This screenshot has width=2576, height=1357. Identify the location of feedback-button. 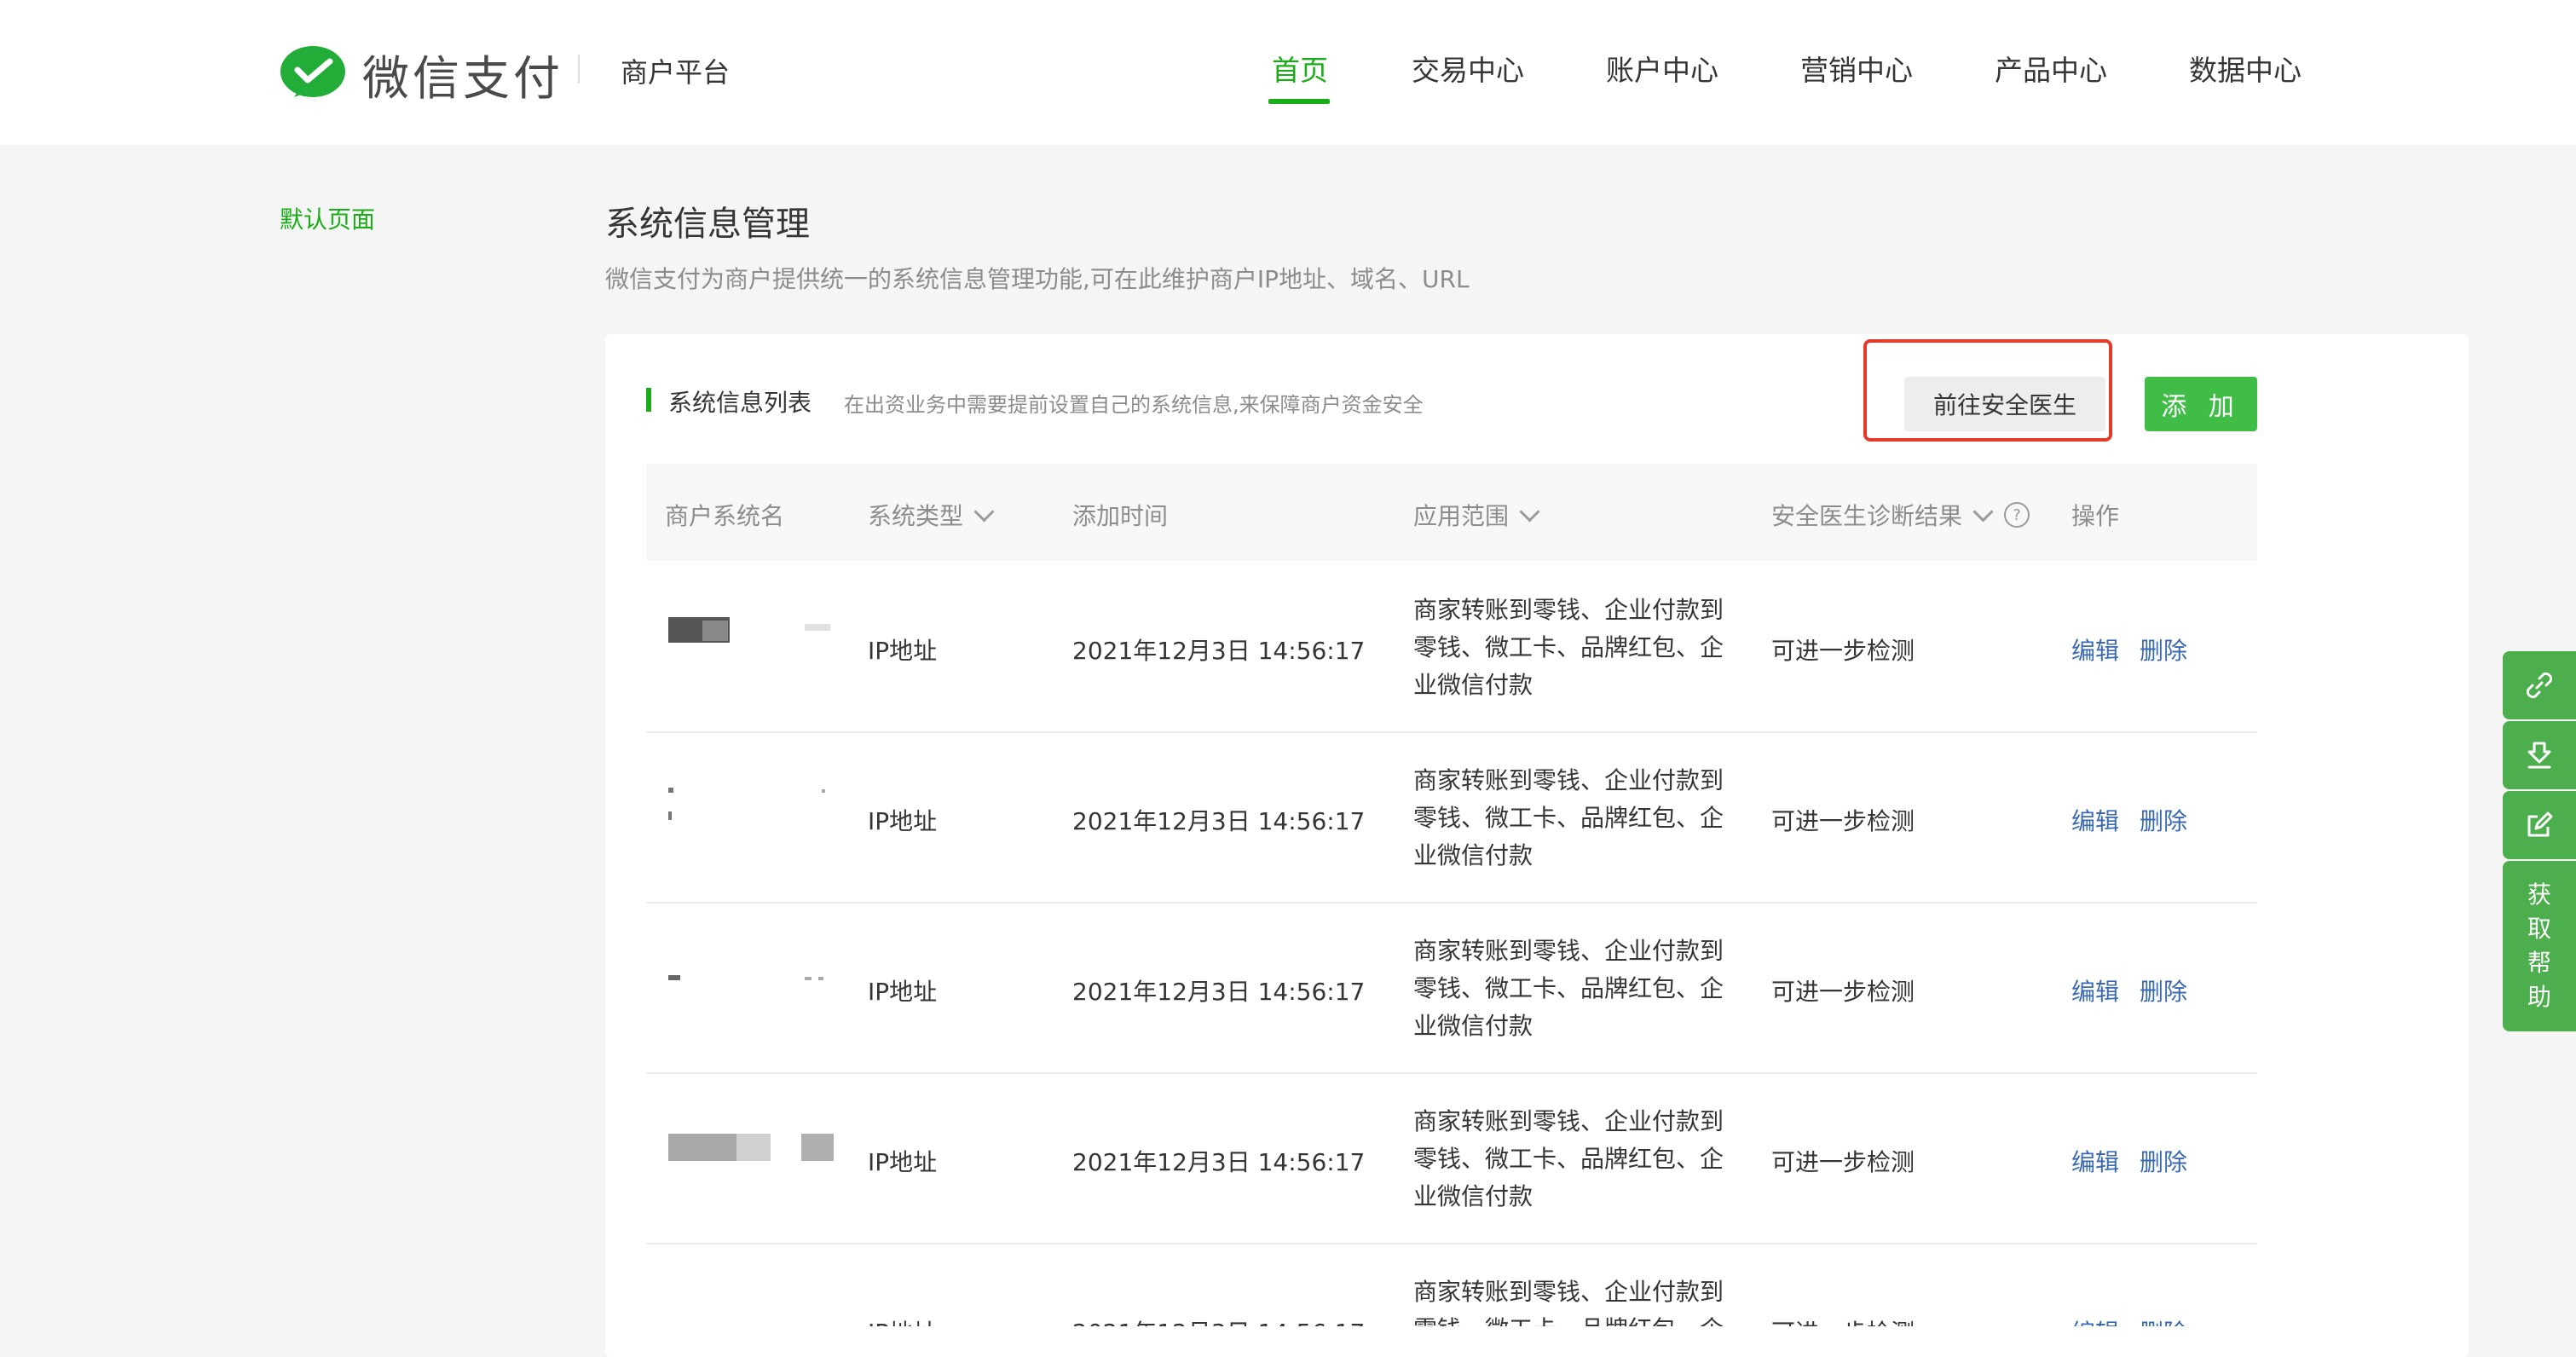
(2539, 825).